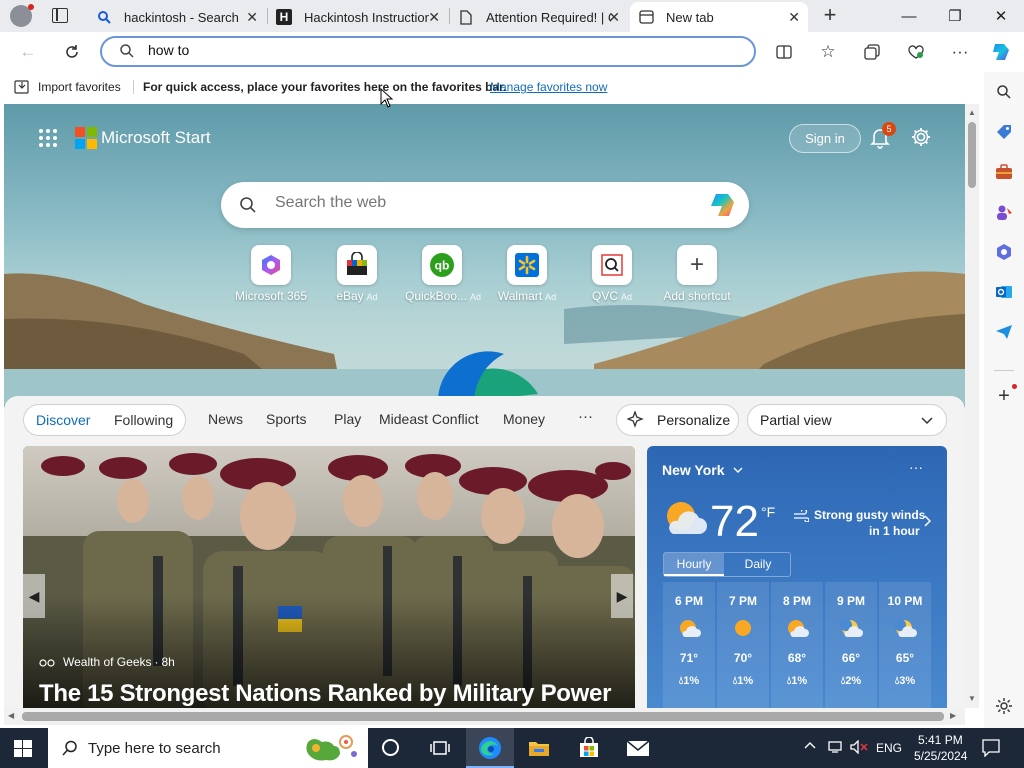  What do you see at coordinates (429, 419) in the screenshot?
I see `tab-mideast-conflict: Mideast Conflict` at bounding box center [429, 419].